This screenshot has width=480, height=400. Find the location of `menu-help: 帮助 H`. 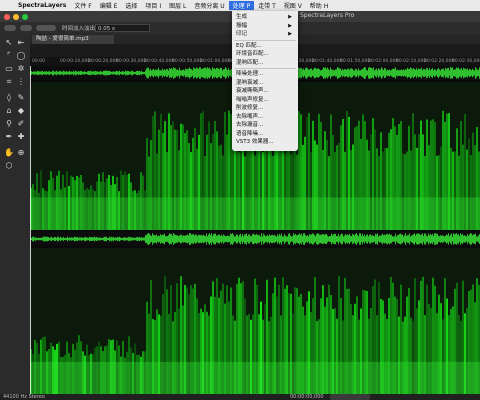

menu-help: 帮助 H is located at coordinates (319, 5).